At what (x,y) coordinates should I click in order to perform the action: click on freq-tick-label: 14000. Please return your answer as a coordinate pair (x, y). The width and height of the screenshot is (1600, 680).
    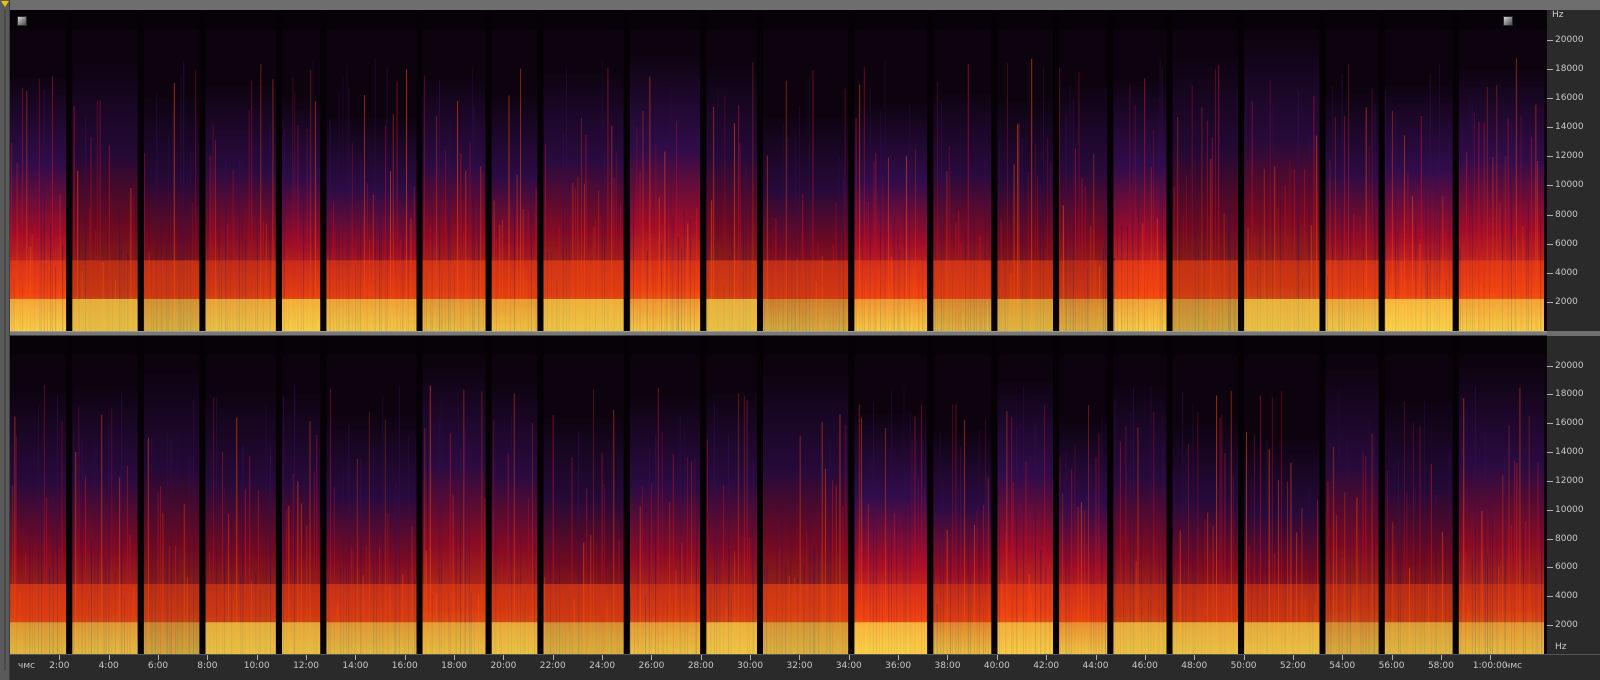
    Looking at the image, I should click on (1569, 452).